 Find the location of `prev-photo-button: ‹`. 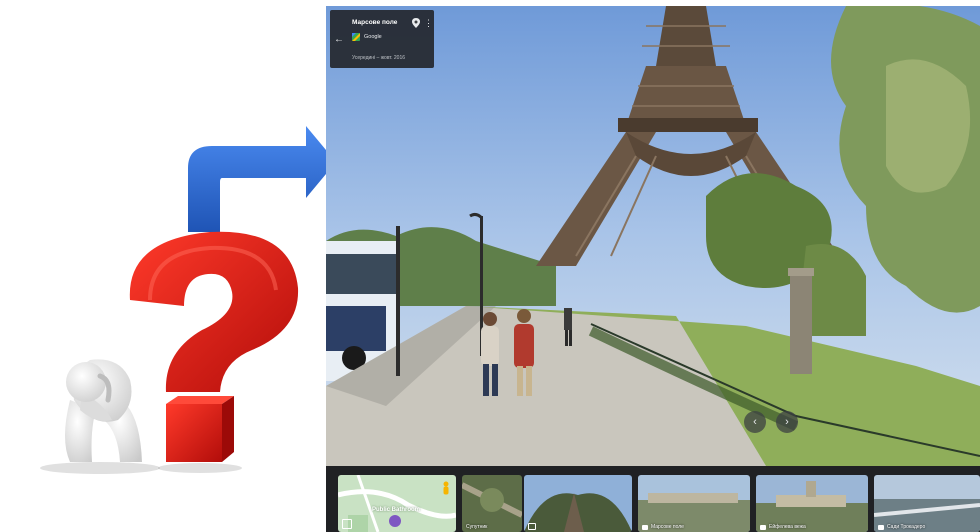

prev-photo-button: ‹ is located at coordinates (755, 422).